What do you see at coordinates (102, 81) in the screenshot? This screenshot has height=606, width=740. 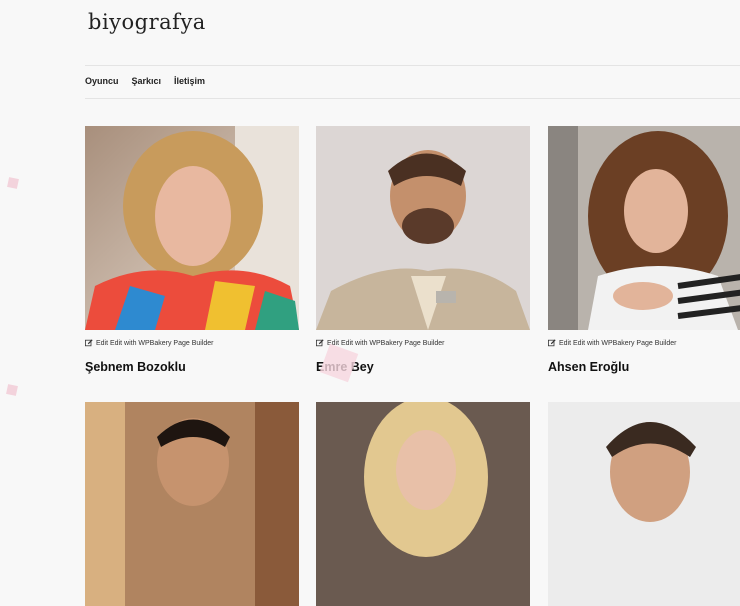 I see `nav-item-oyuncu: Oyuncu` at bounding box center [102, 81].